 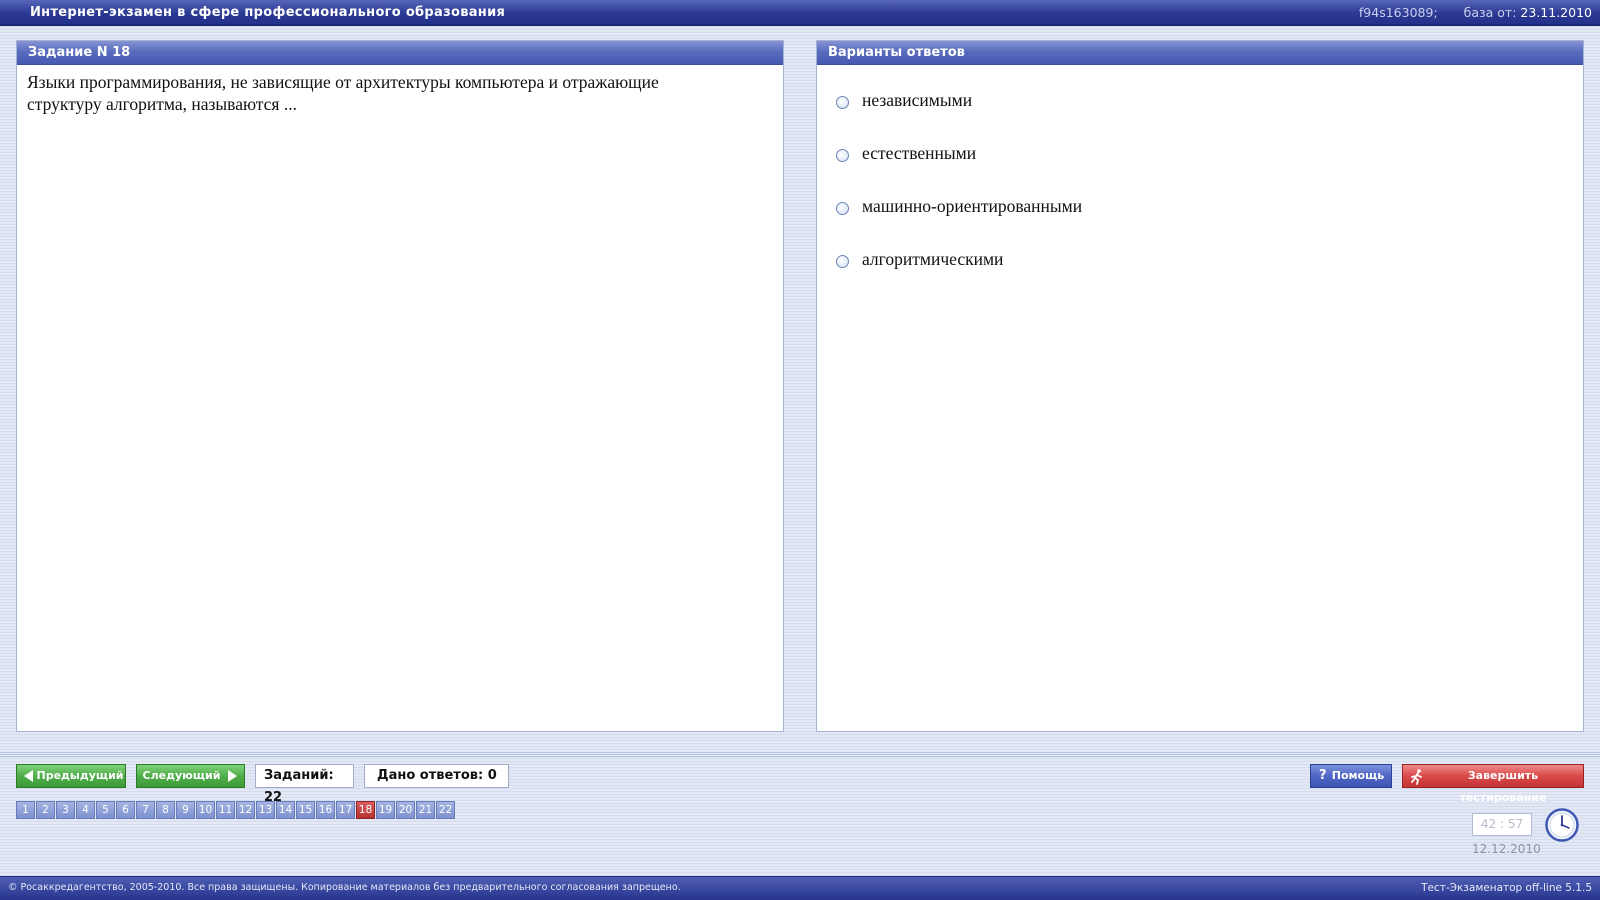 What do you see at coordinates (125, 810) in the screenshot?
I see `page-button-6: 6` at bounding box center [125, 810].